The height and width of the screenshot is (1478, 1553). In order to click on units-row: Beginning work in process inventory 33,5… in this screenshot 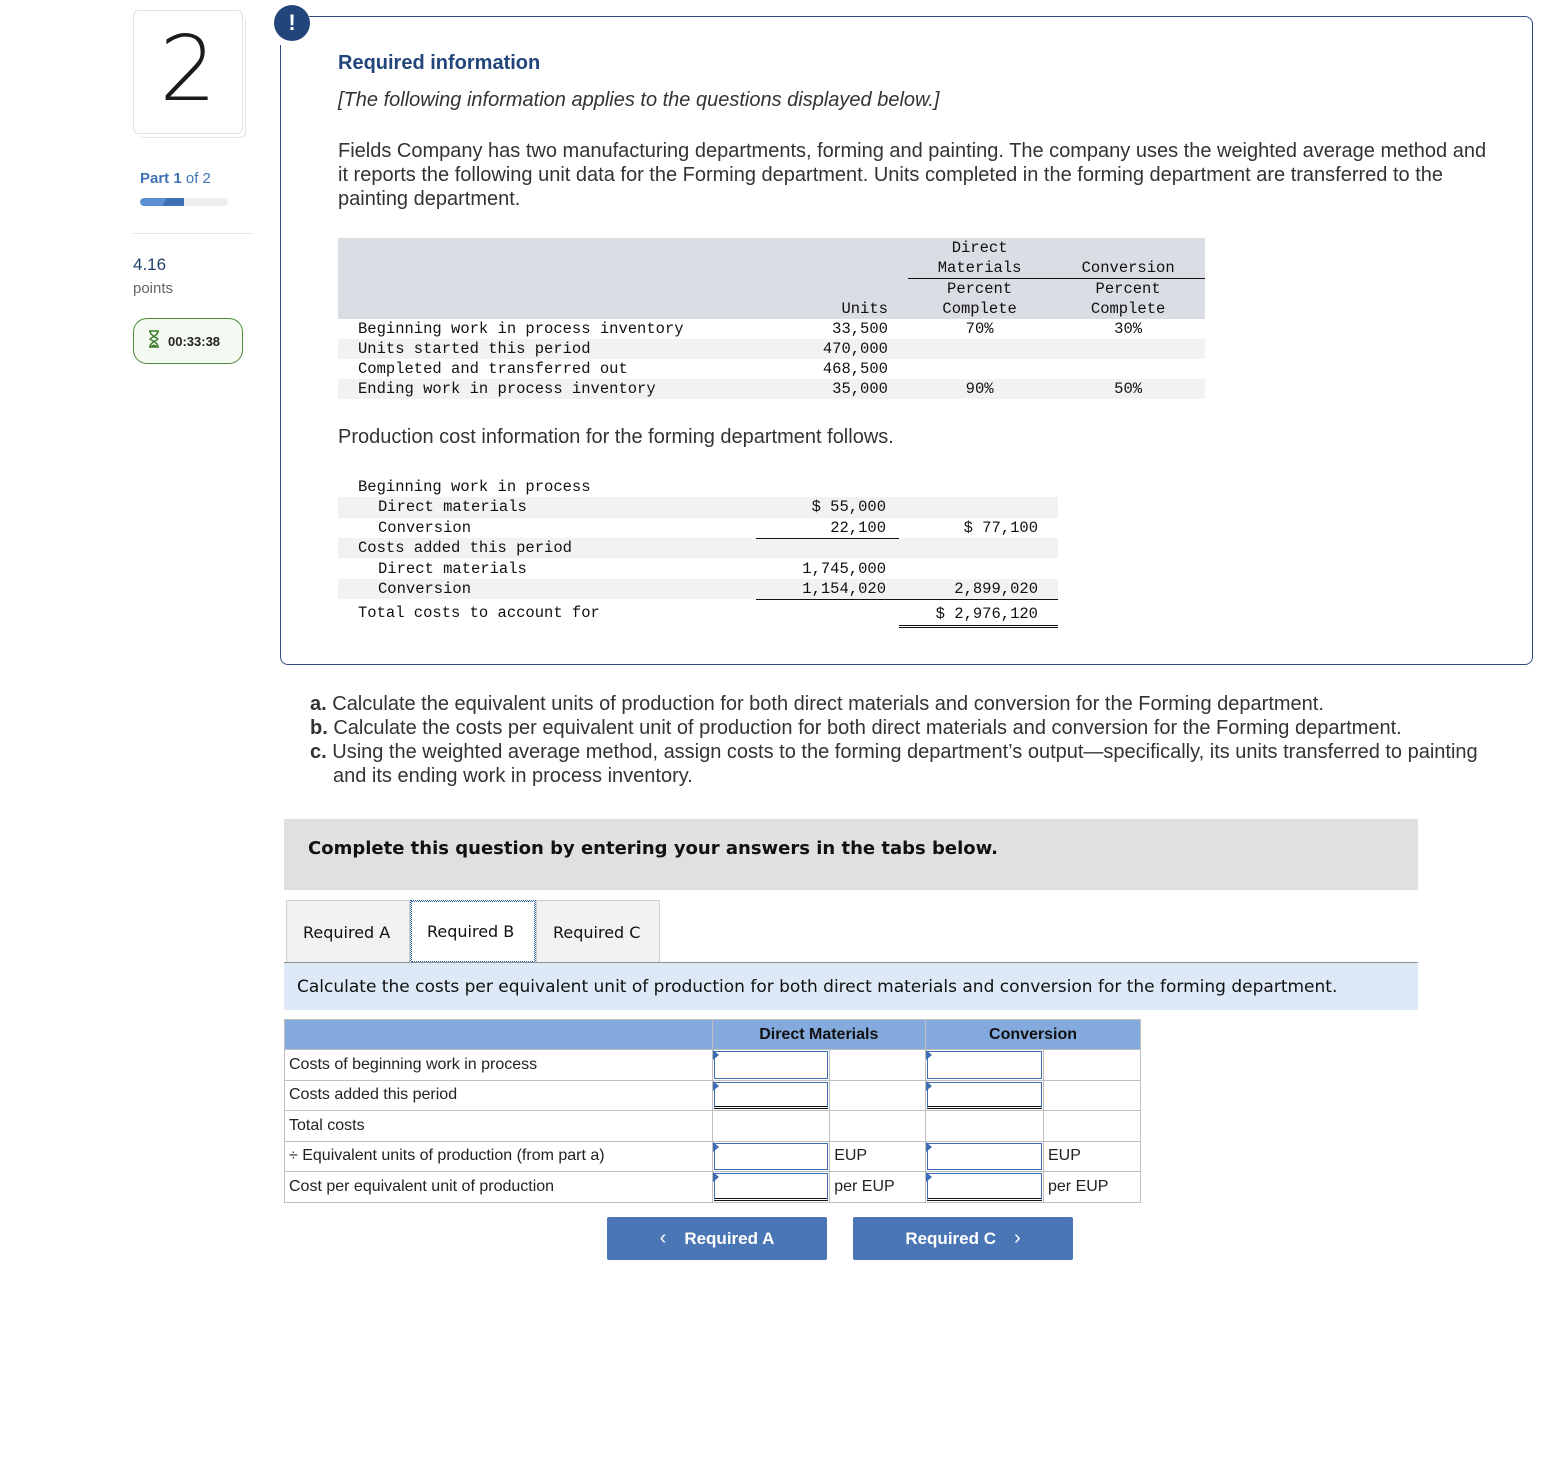, I will do `click(771, 329)`.